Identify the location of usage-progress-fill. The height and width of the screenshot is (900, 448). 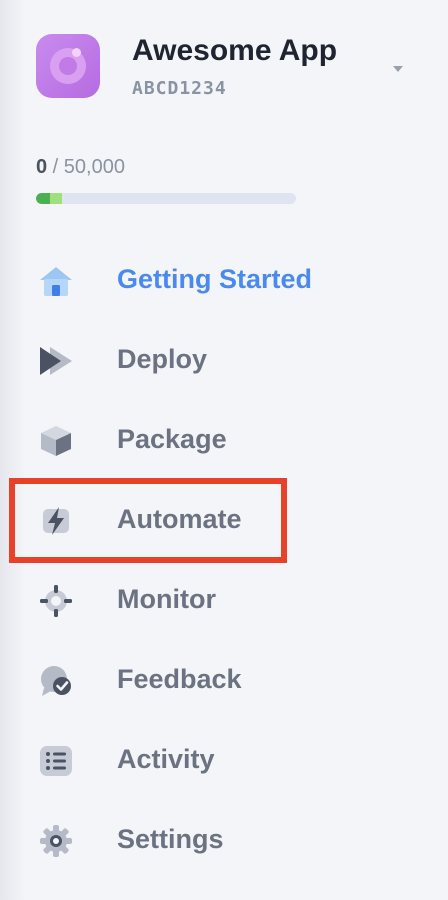
(43, 198).